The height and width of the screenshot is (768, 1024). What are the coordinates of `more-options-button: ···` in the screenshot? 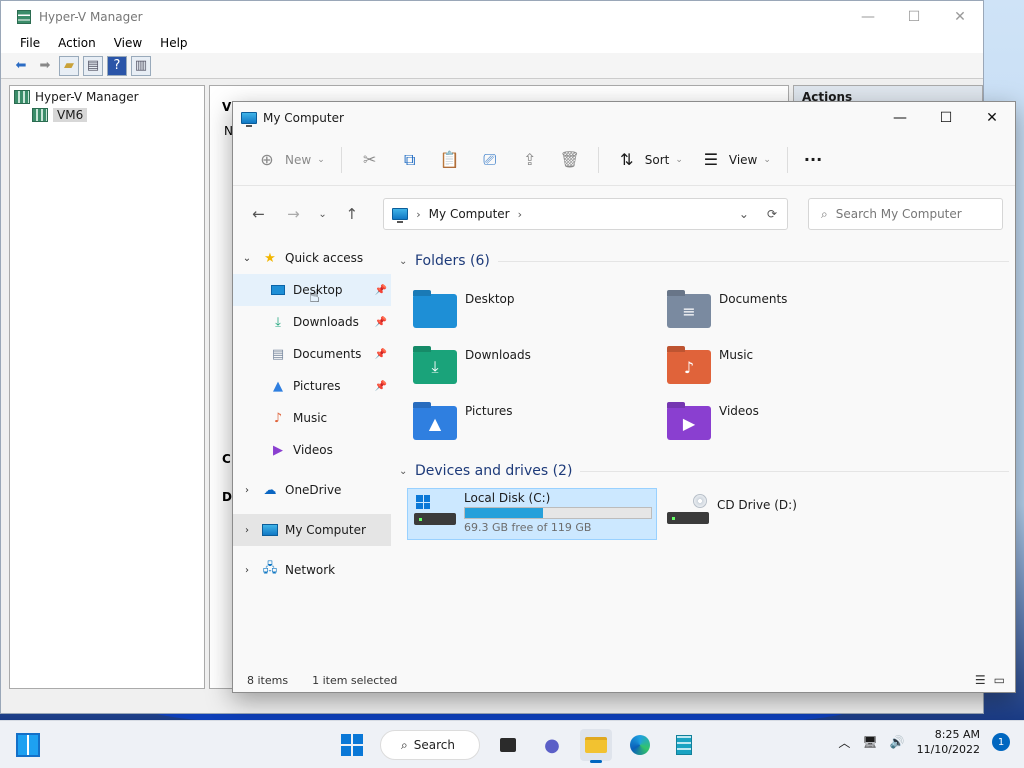 It's located at (813, 160).